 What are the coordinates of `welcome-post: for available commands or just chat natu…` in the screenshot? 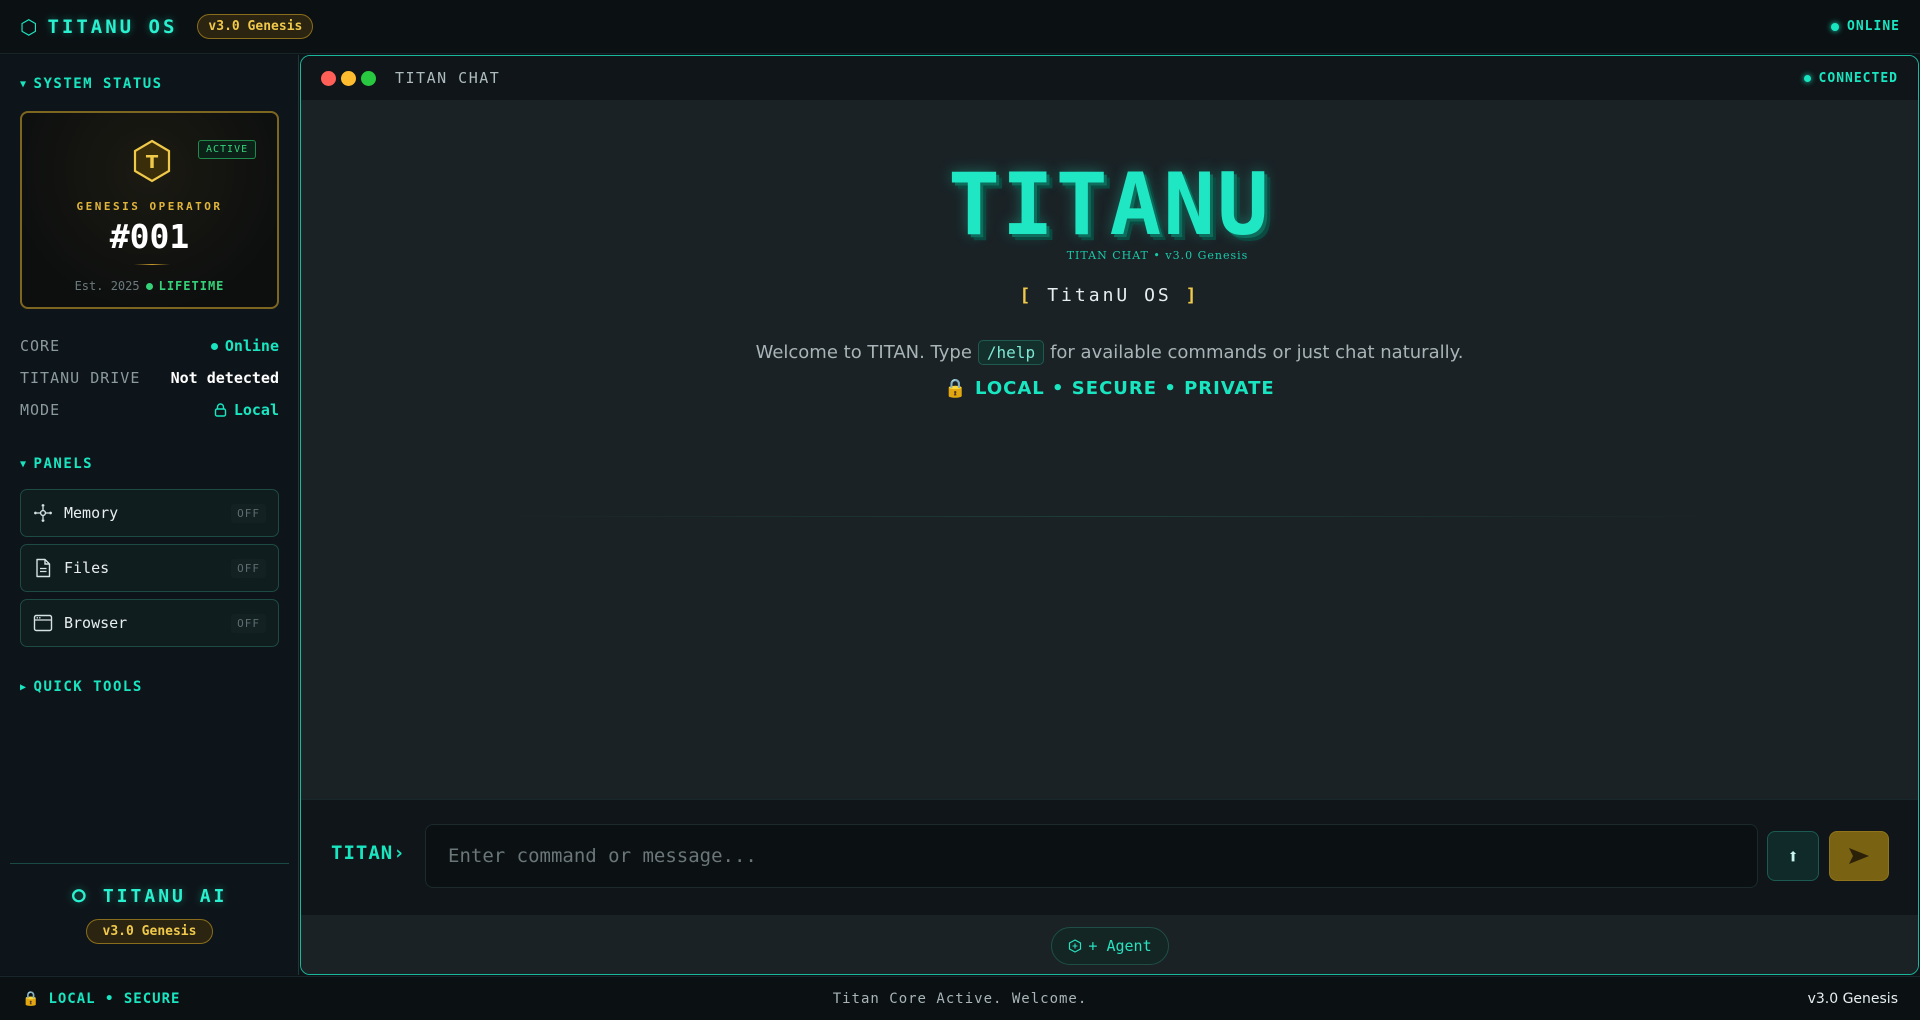 It's located at (1257, 352).